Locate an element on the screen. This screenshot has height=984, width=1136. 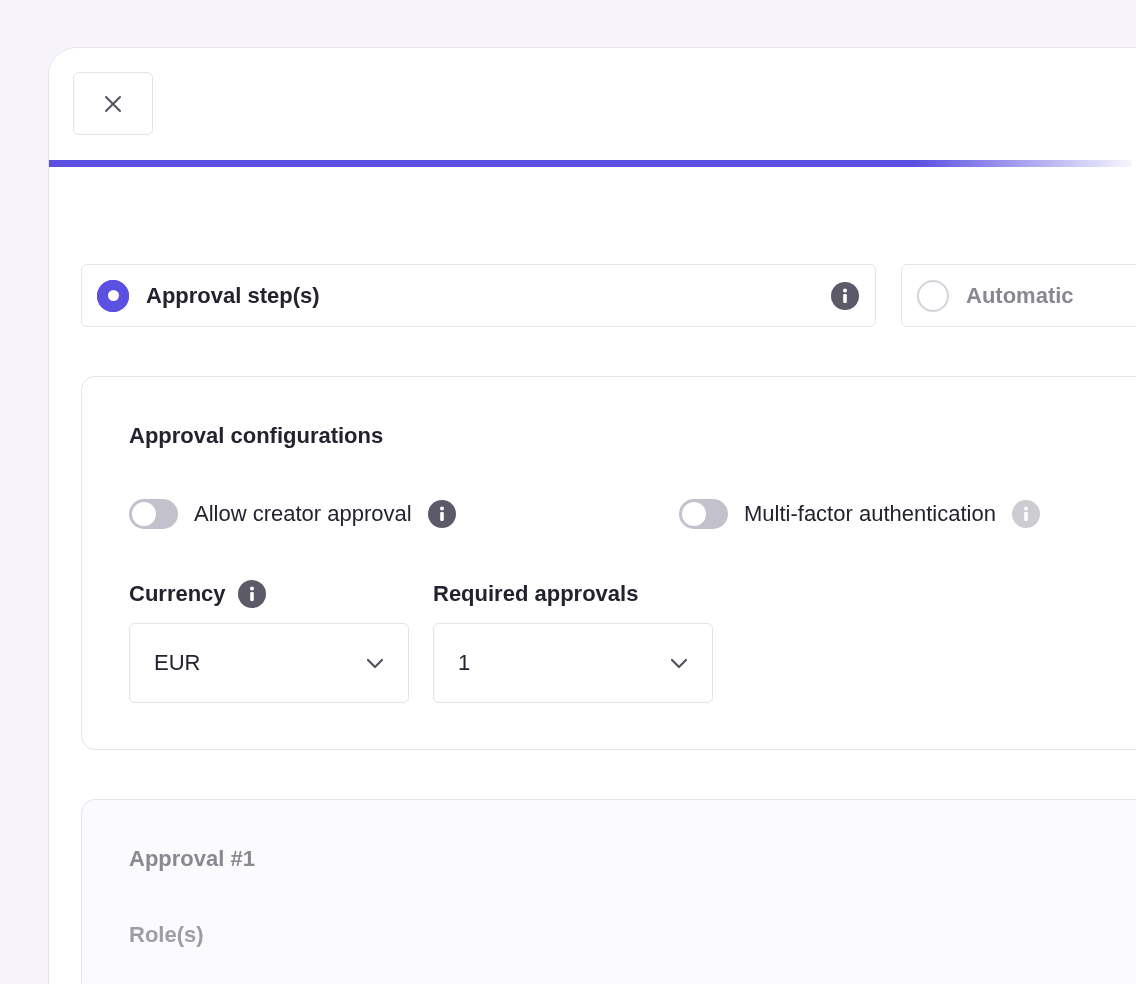
toggle-label: Allow creator approval is located at coordinates (303, 514).